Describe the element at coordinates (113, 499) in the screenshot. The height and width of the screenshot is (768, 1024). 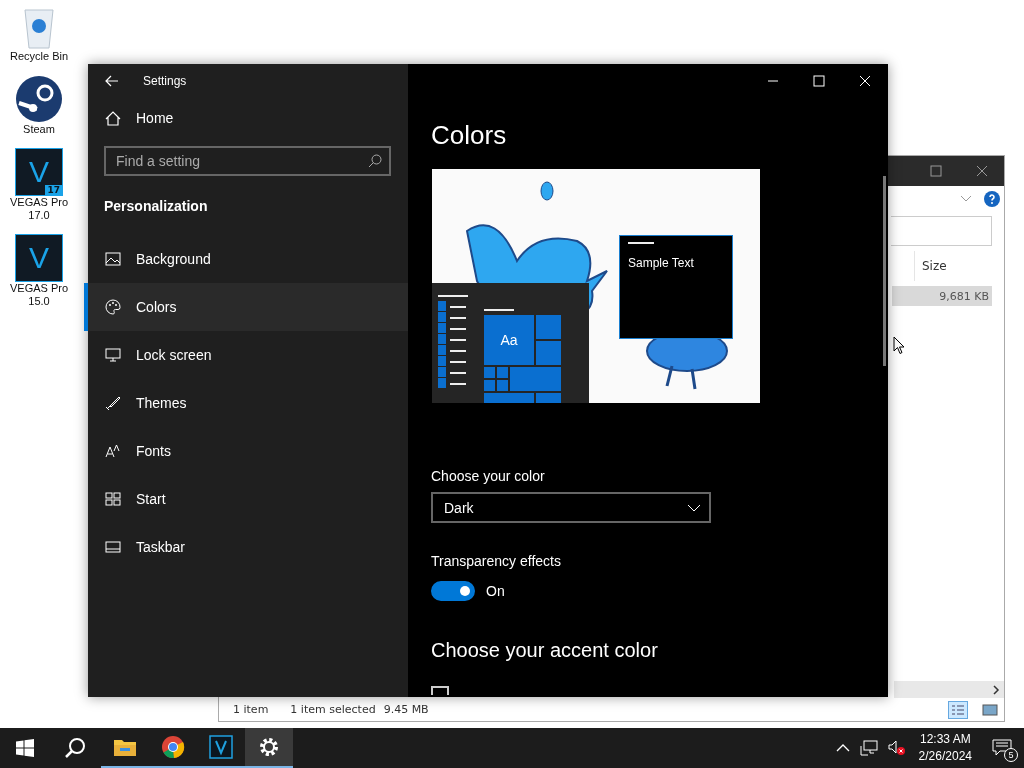
I see `start-grid-icon` at that location.